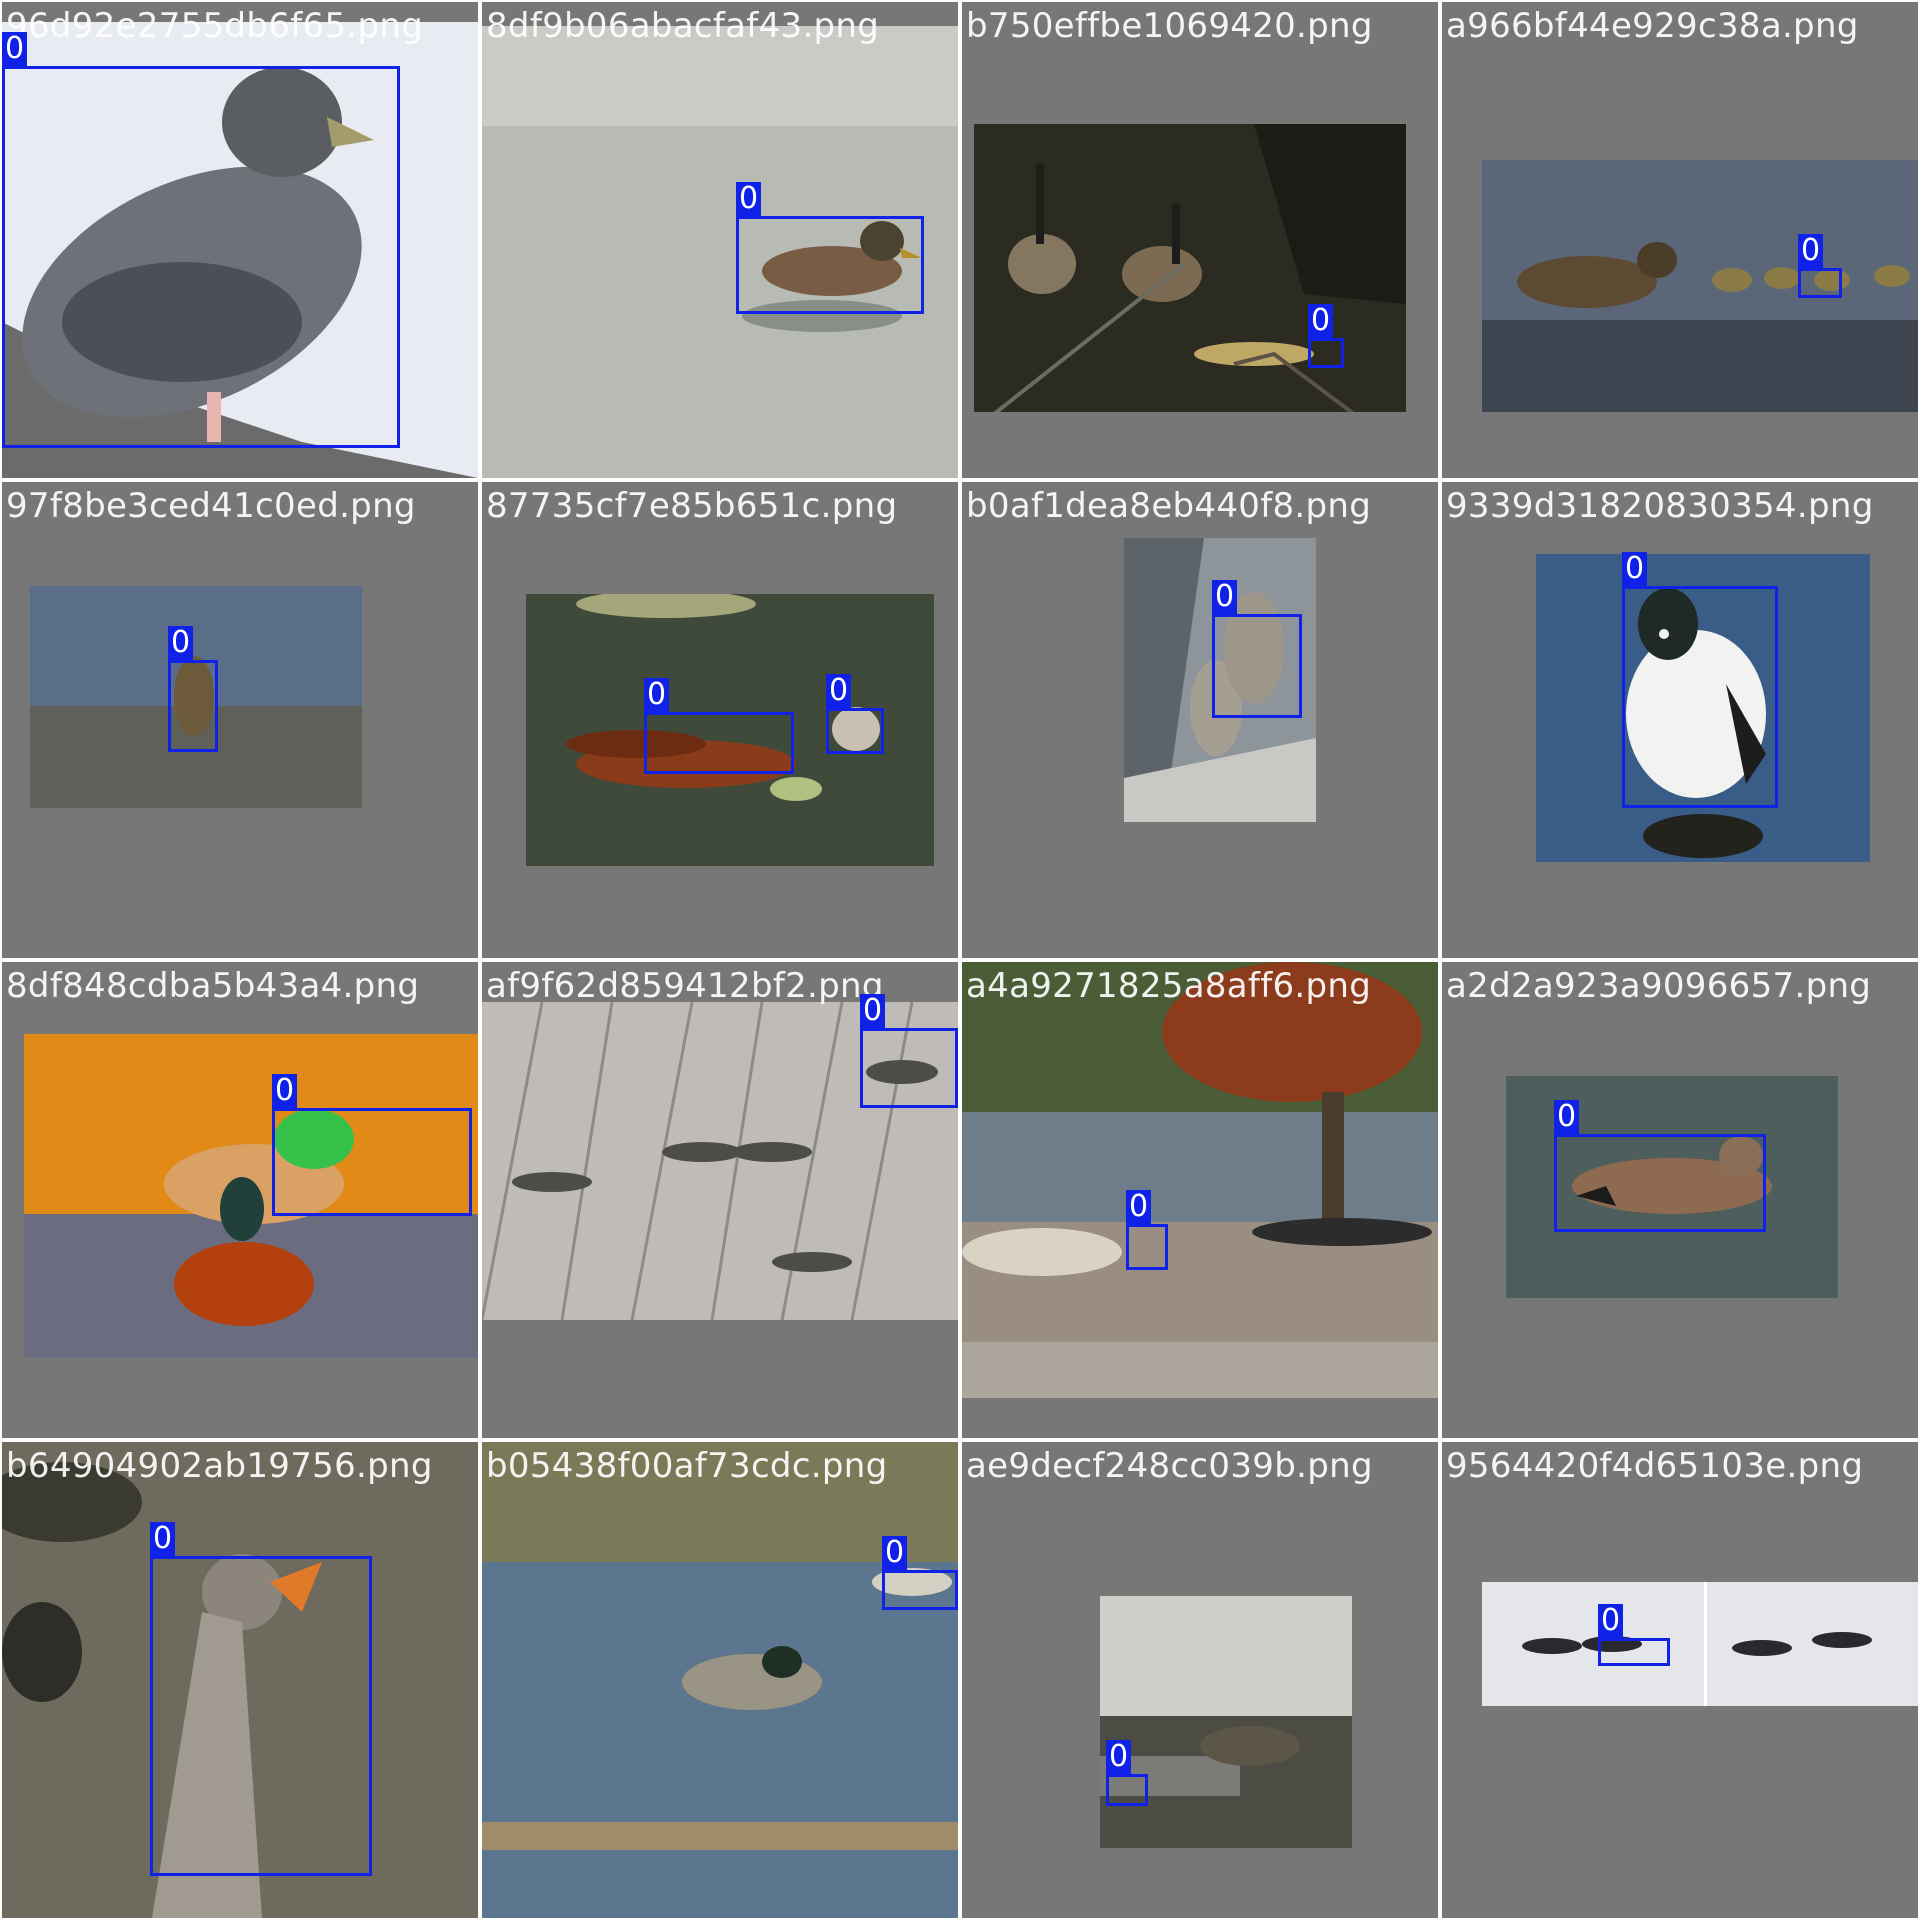 The height and width of the screenshot is (1920, 1920). Describe the element at coordinates (215, 26) in the screenshot. I see `image-filename: 96d92e2755db6f65.png` at that location.